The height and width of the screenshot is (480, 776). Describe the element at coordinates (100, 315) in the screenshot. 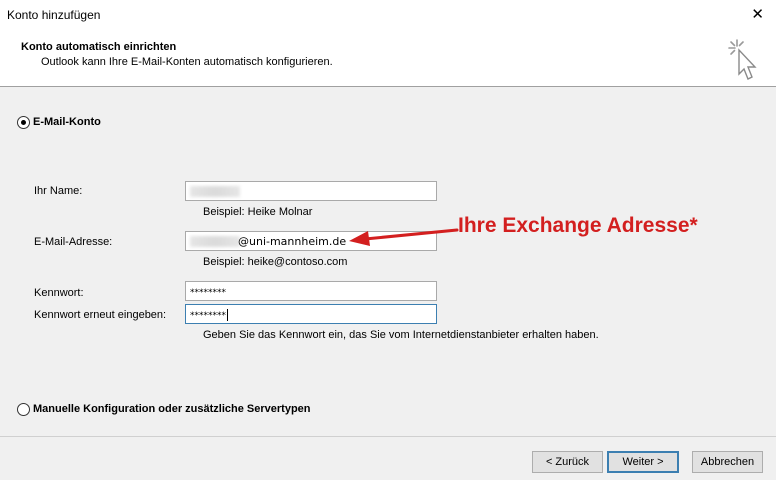

I see `password-confirm-label: Kennwort erneut eingeben:` at that location.